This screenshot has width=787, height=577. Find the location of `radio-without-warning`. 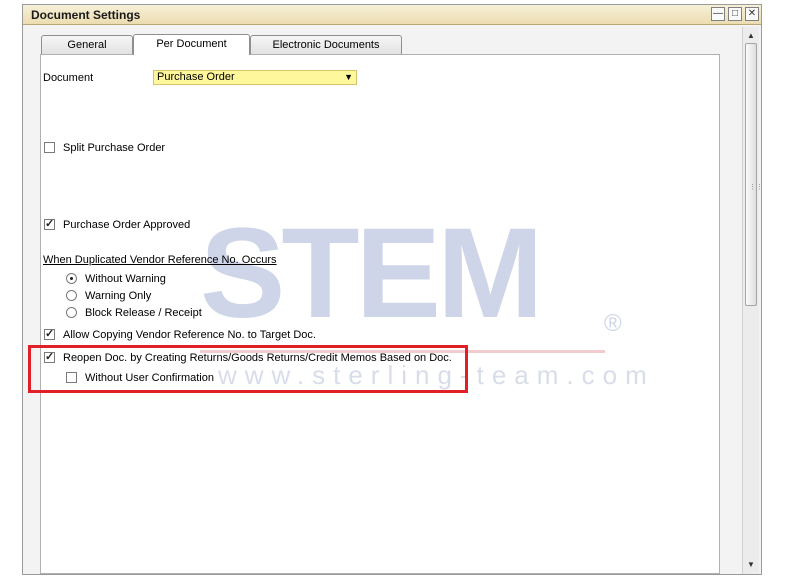

radio-without-warning is located at coordinates (71, 278).